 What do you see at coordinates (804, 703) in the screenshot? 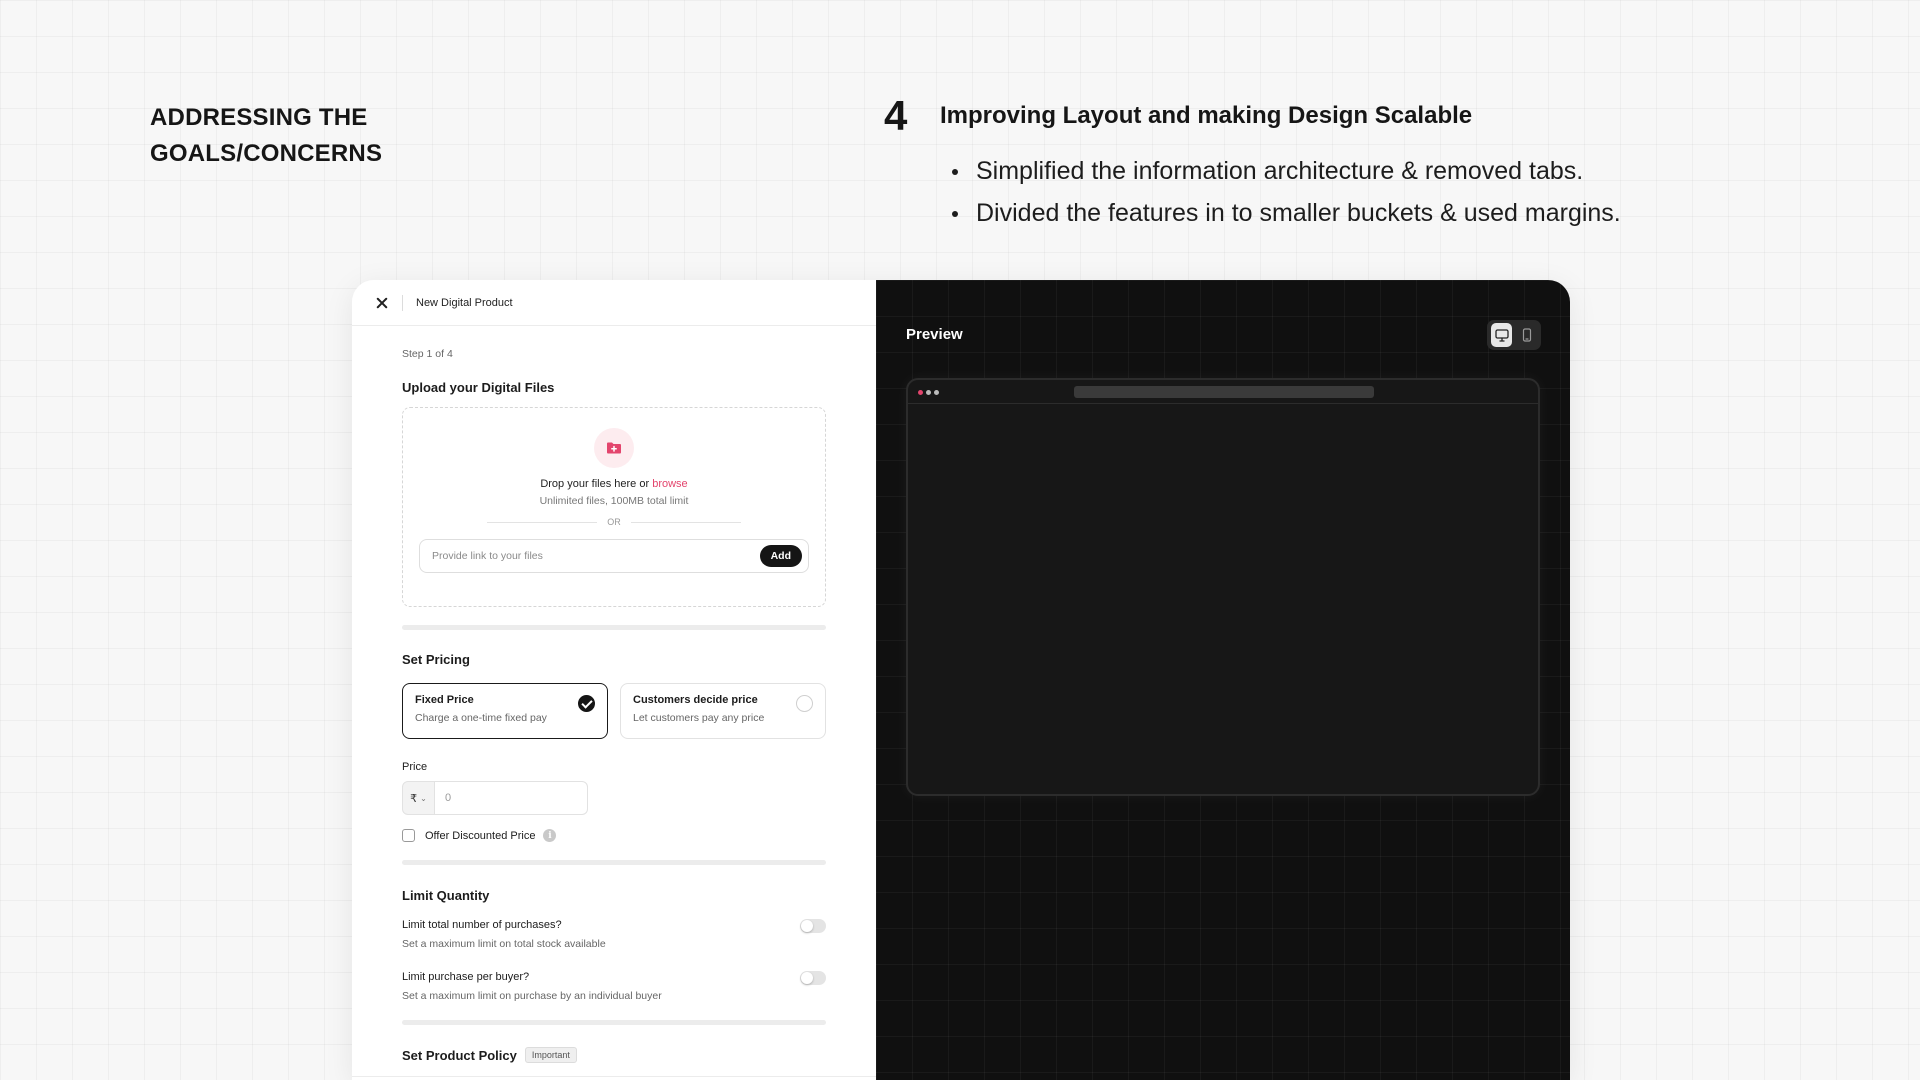
I see `radio-unchecked-icon` at bounding box center [804, 703].